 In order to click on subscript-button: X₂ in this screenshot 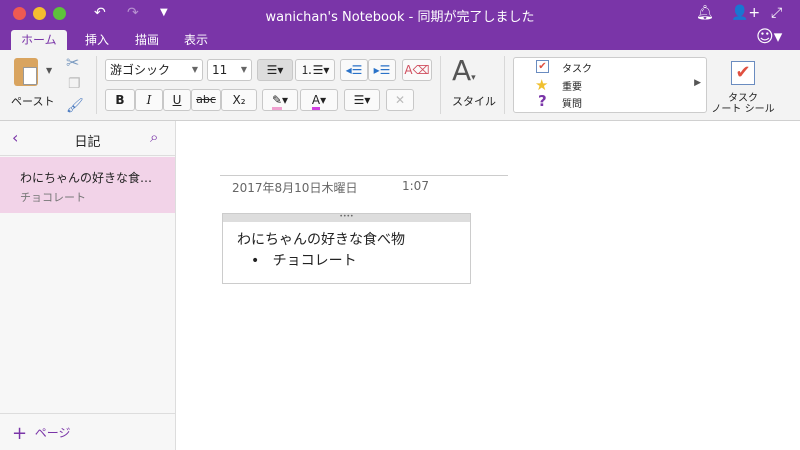, I will do `click(239, 100)`.